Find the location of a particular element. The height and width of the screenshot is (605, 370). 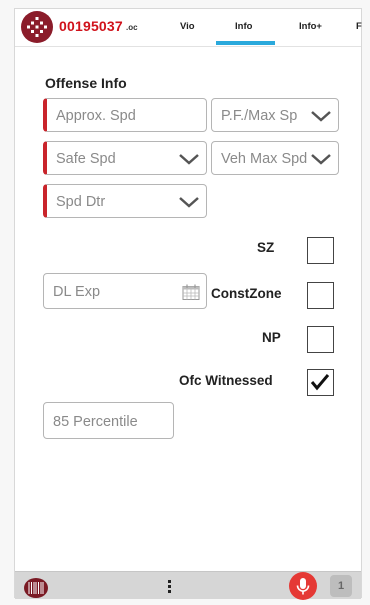

tab-vio: Vio is located at coordinates (187, 26).